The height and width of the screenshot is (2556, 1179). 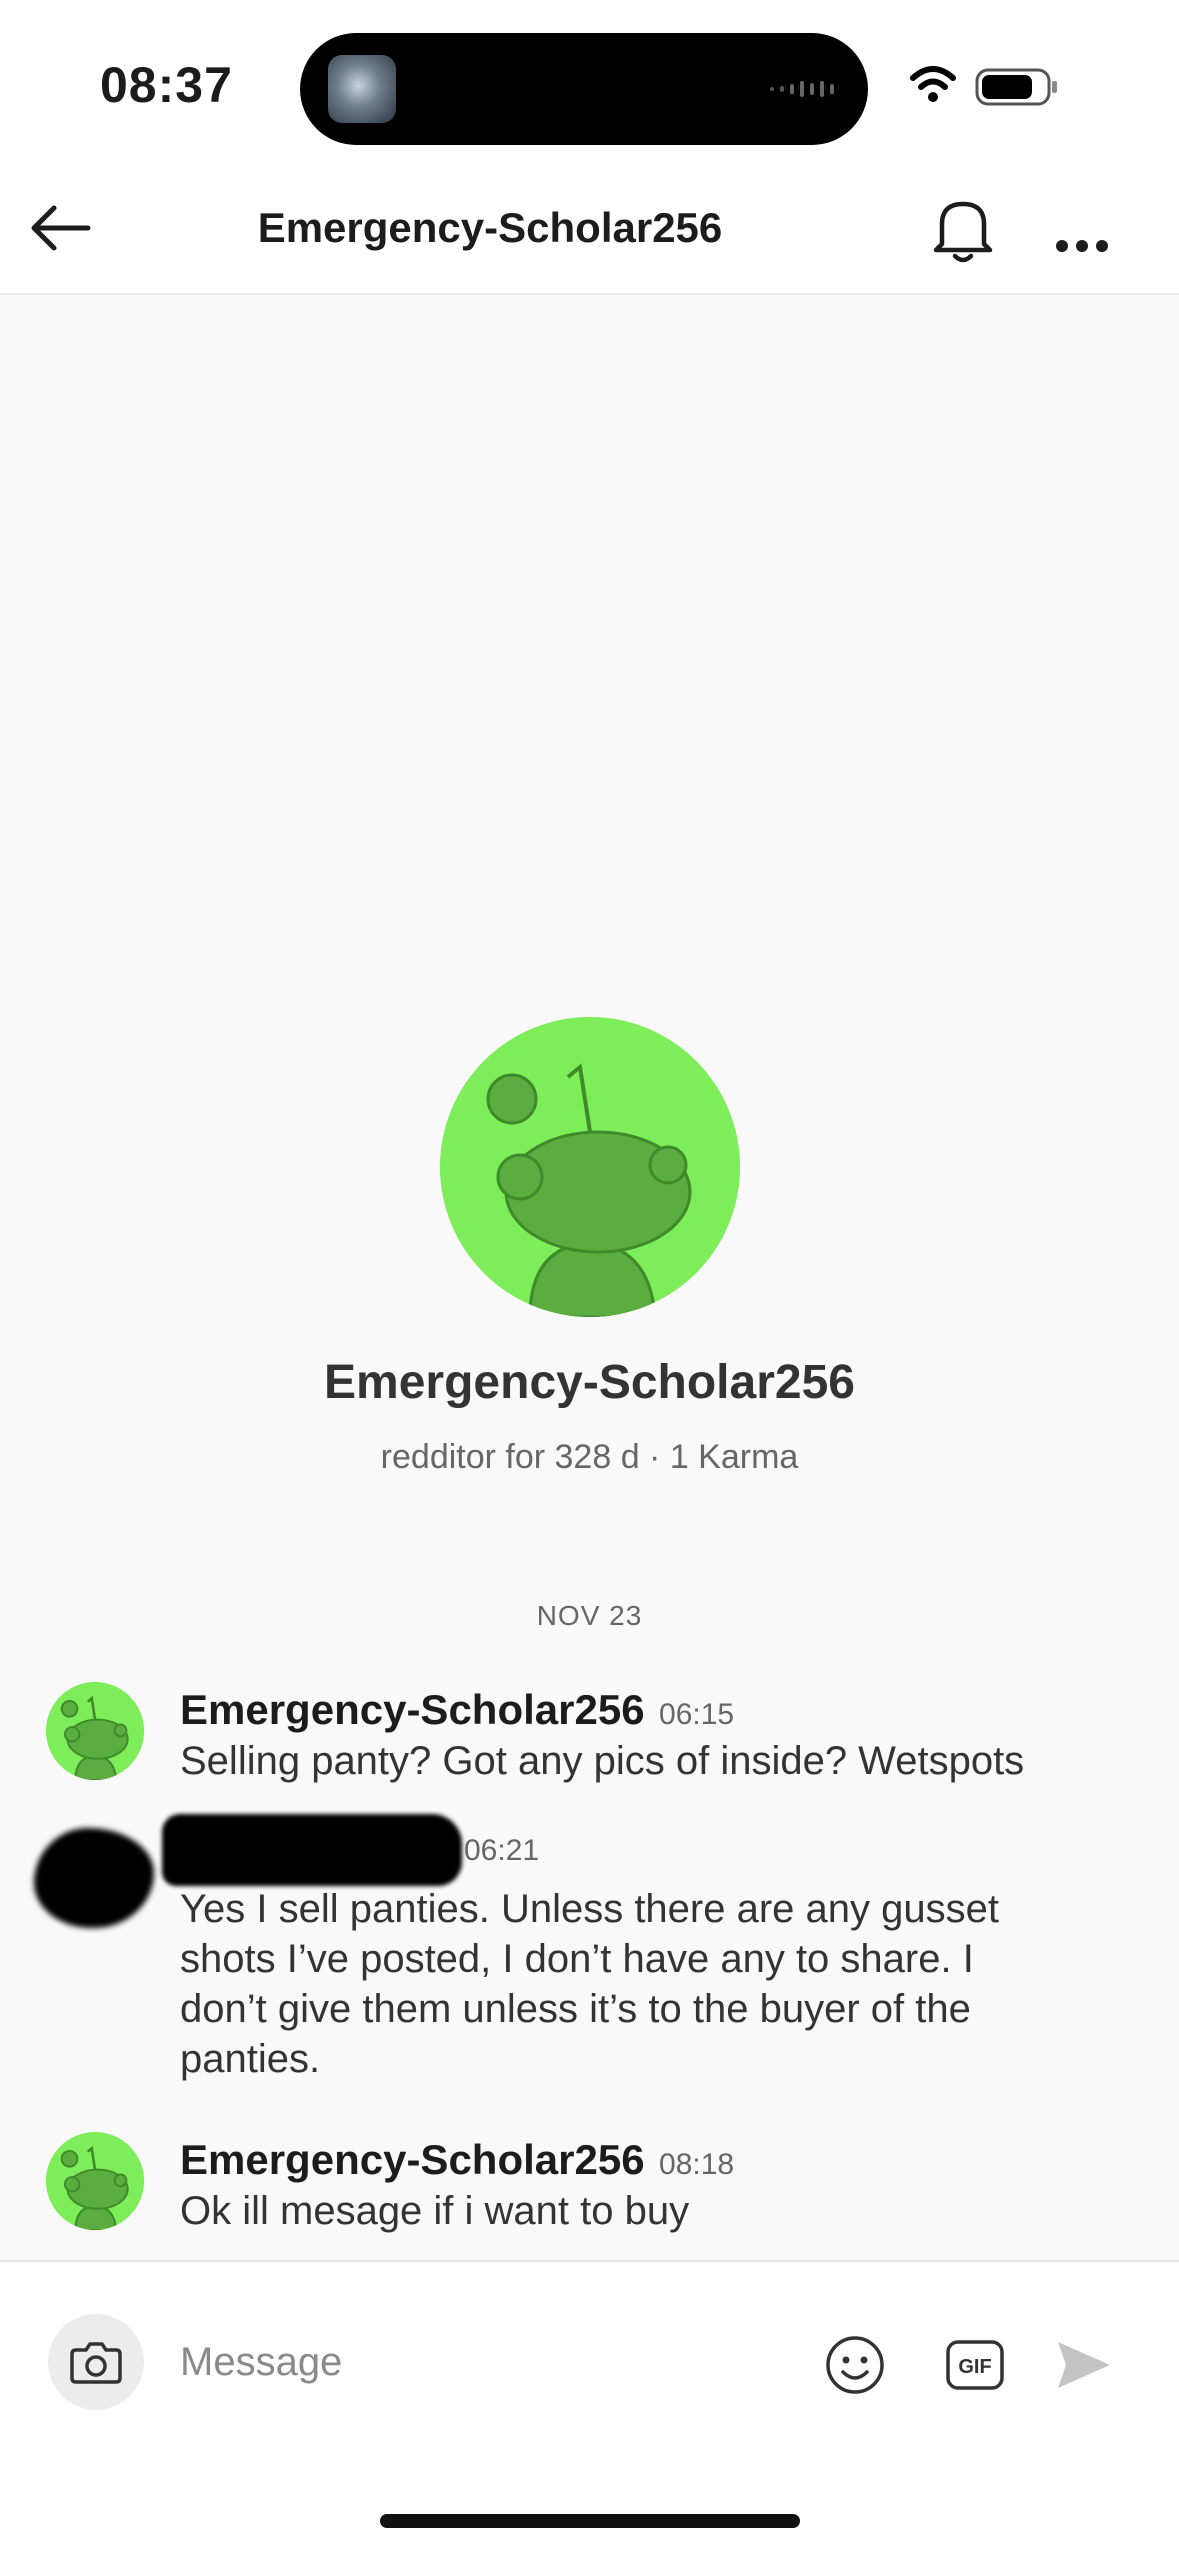 I want to click on profile-avatar, so click(x=590, y=1167).